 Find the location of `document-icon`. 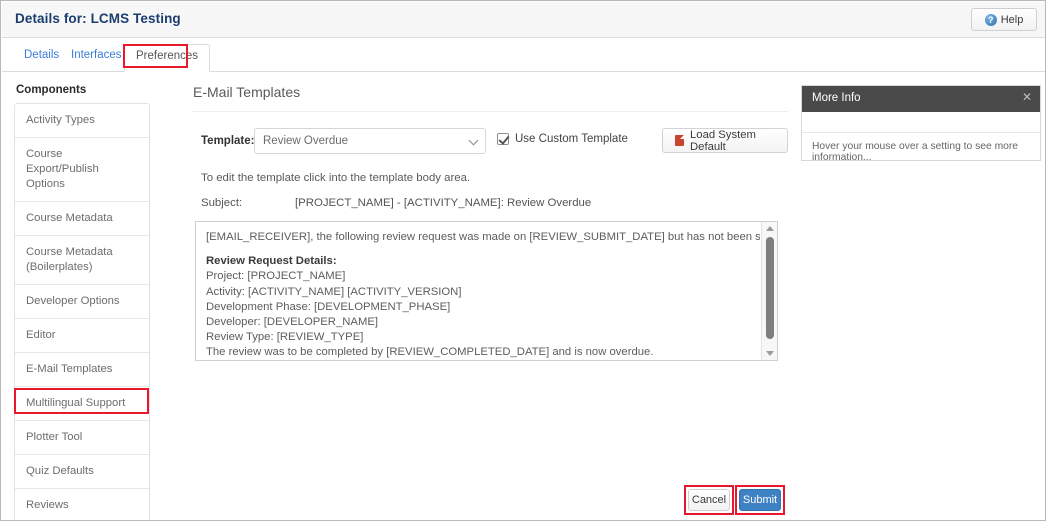

document-icon is located at coordinates (679, 140).